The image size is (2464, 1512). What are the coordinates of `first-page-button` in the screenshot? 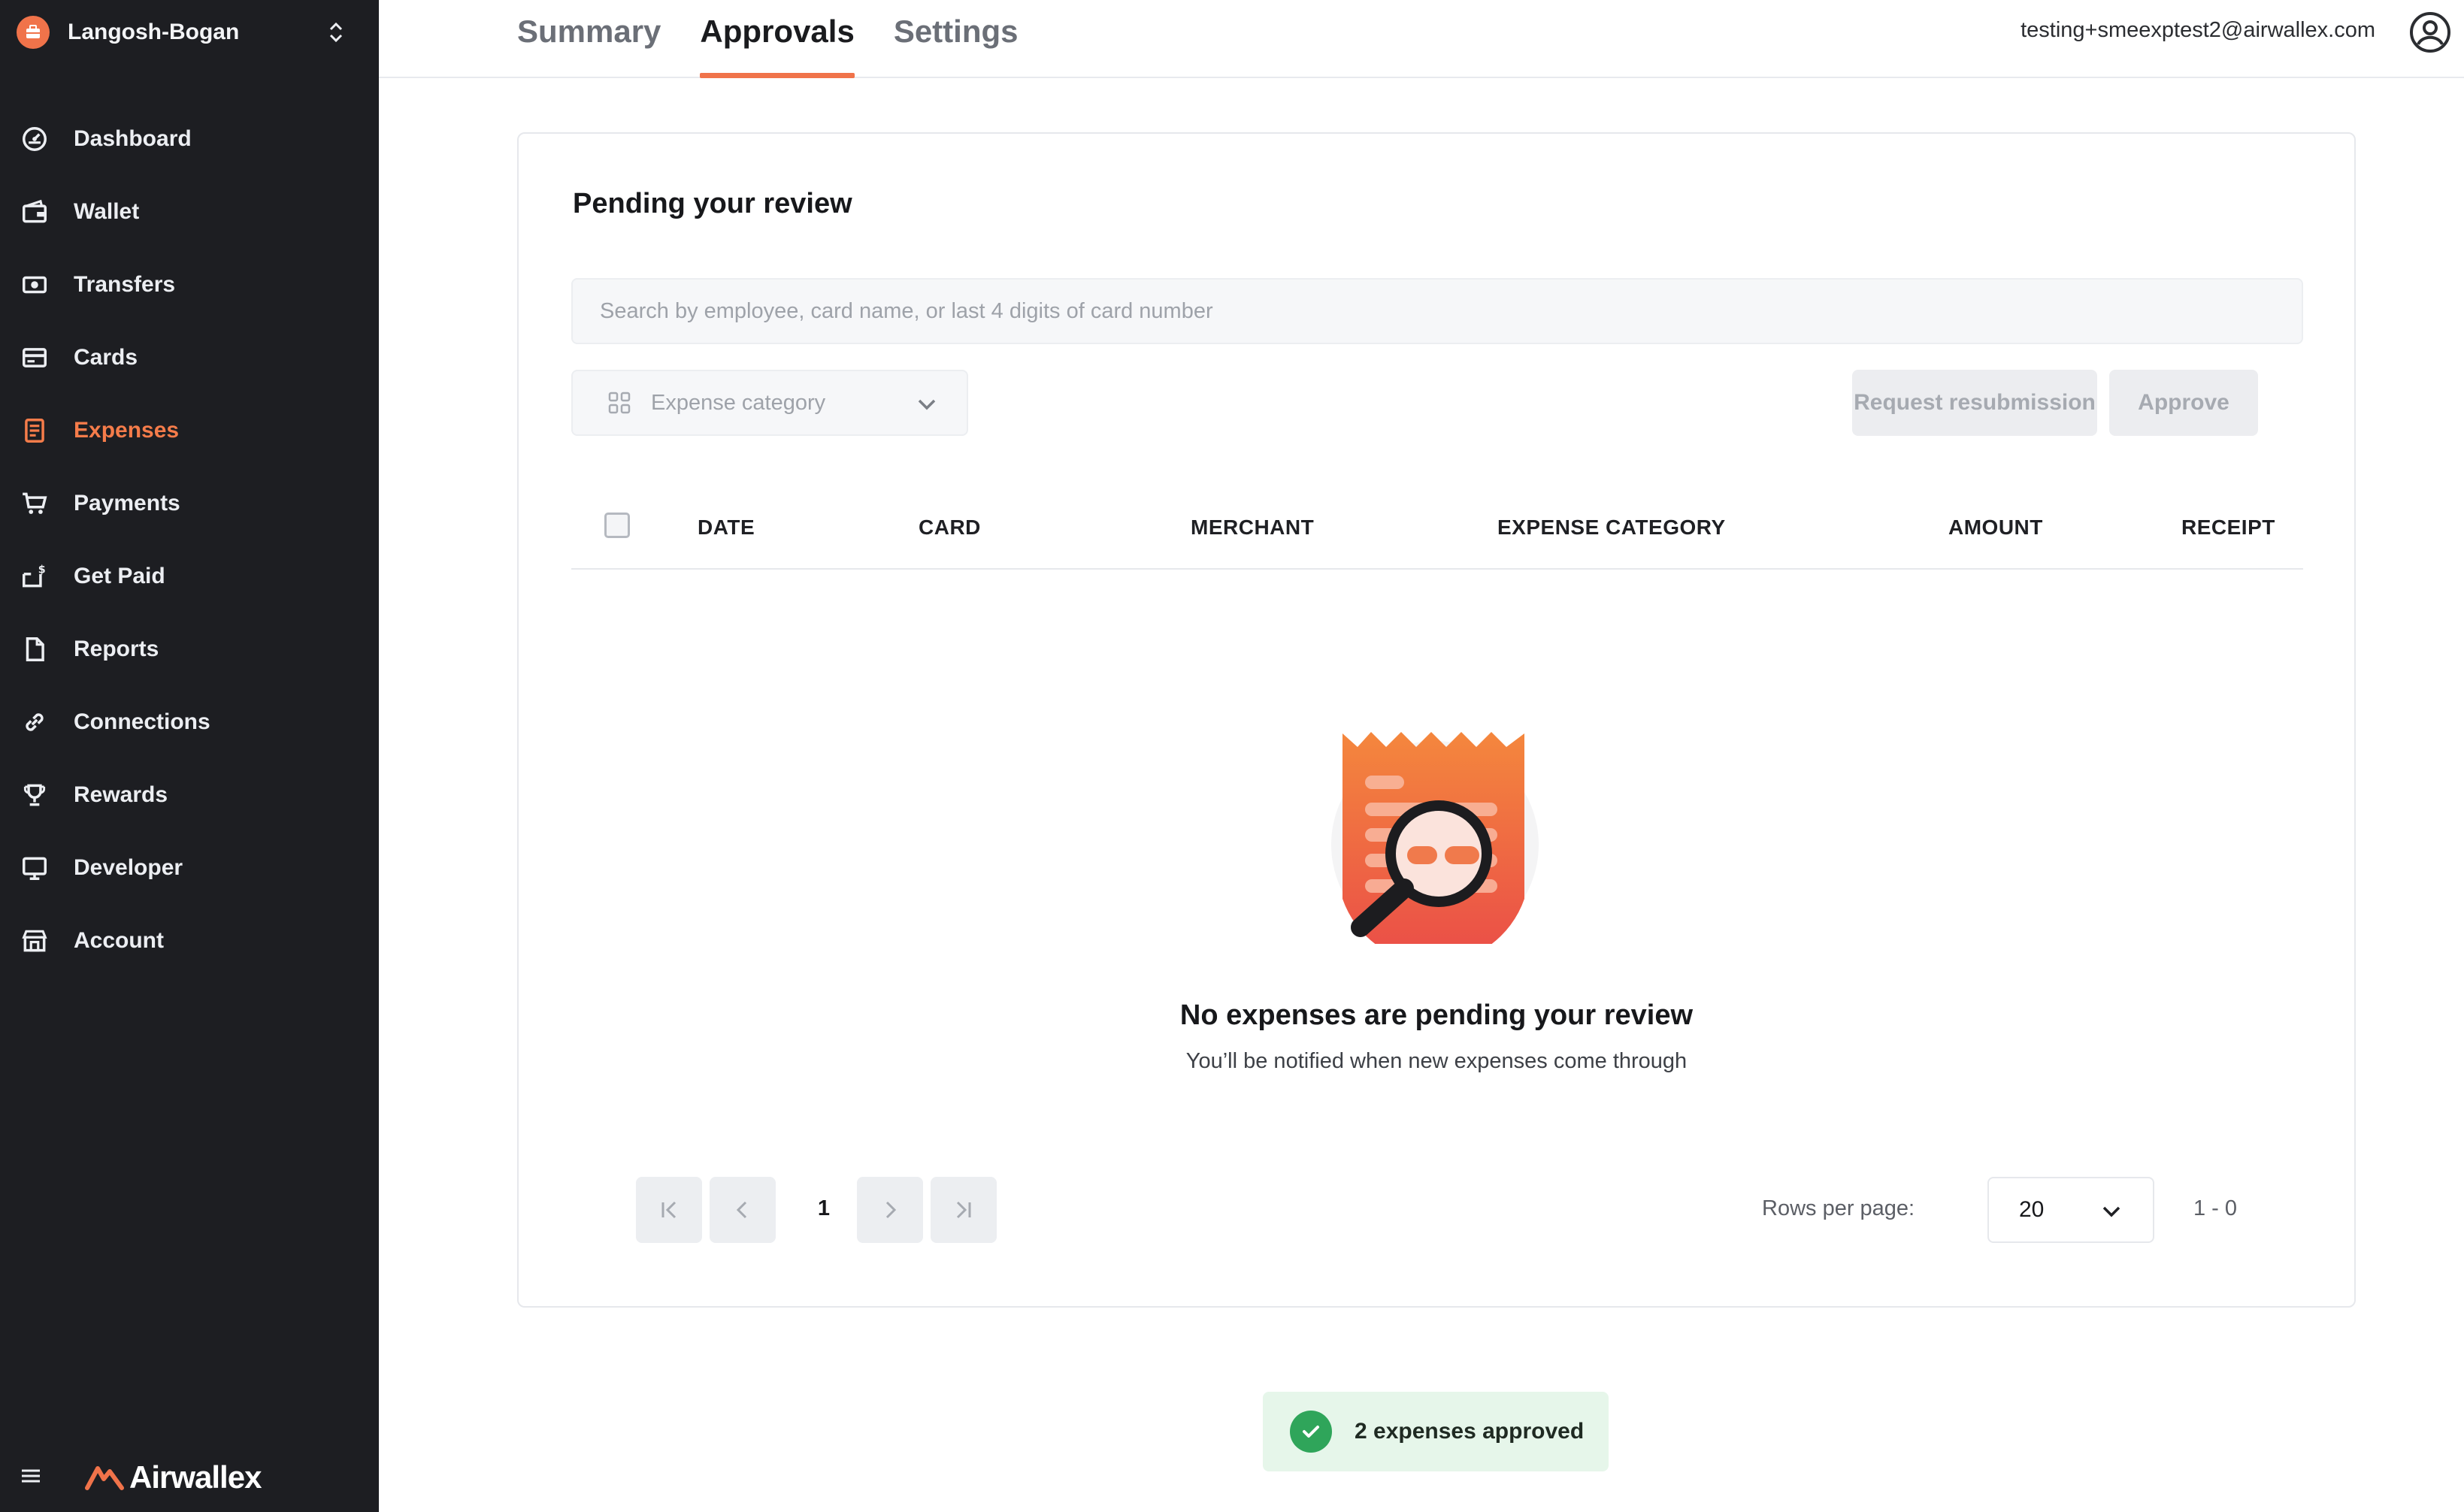 It's located at (669, 1210).